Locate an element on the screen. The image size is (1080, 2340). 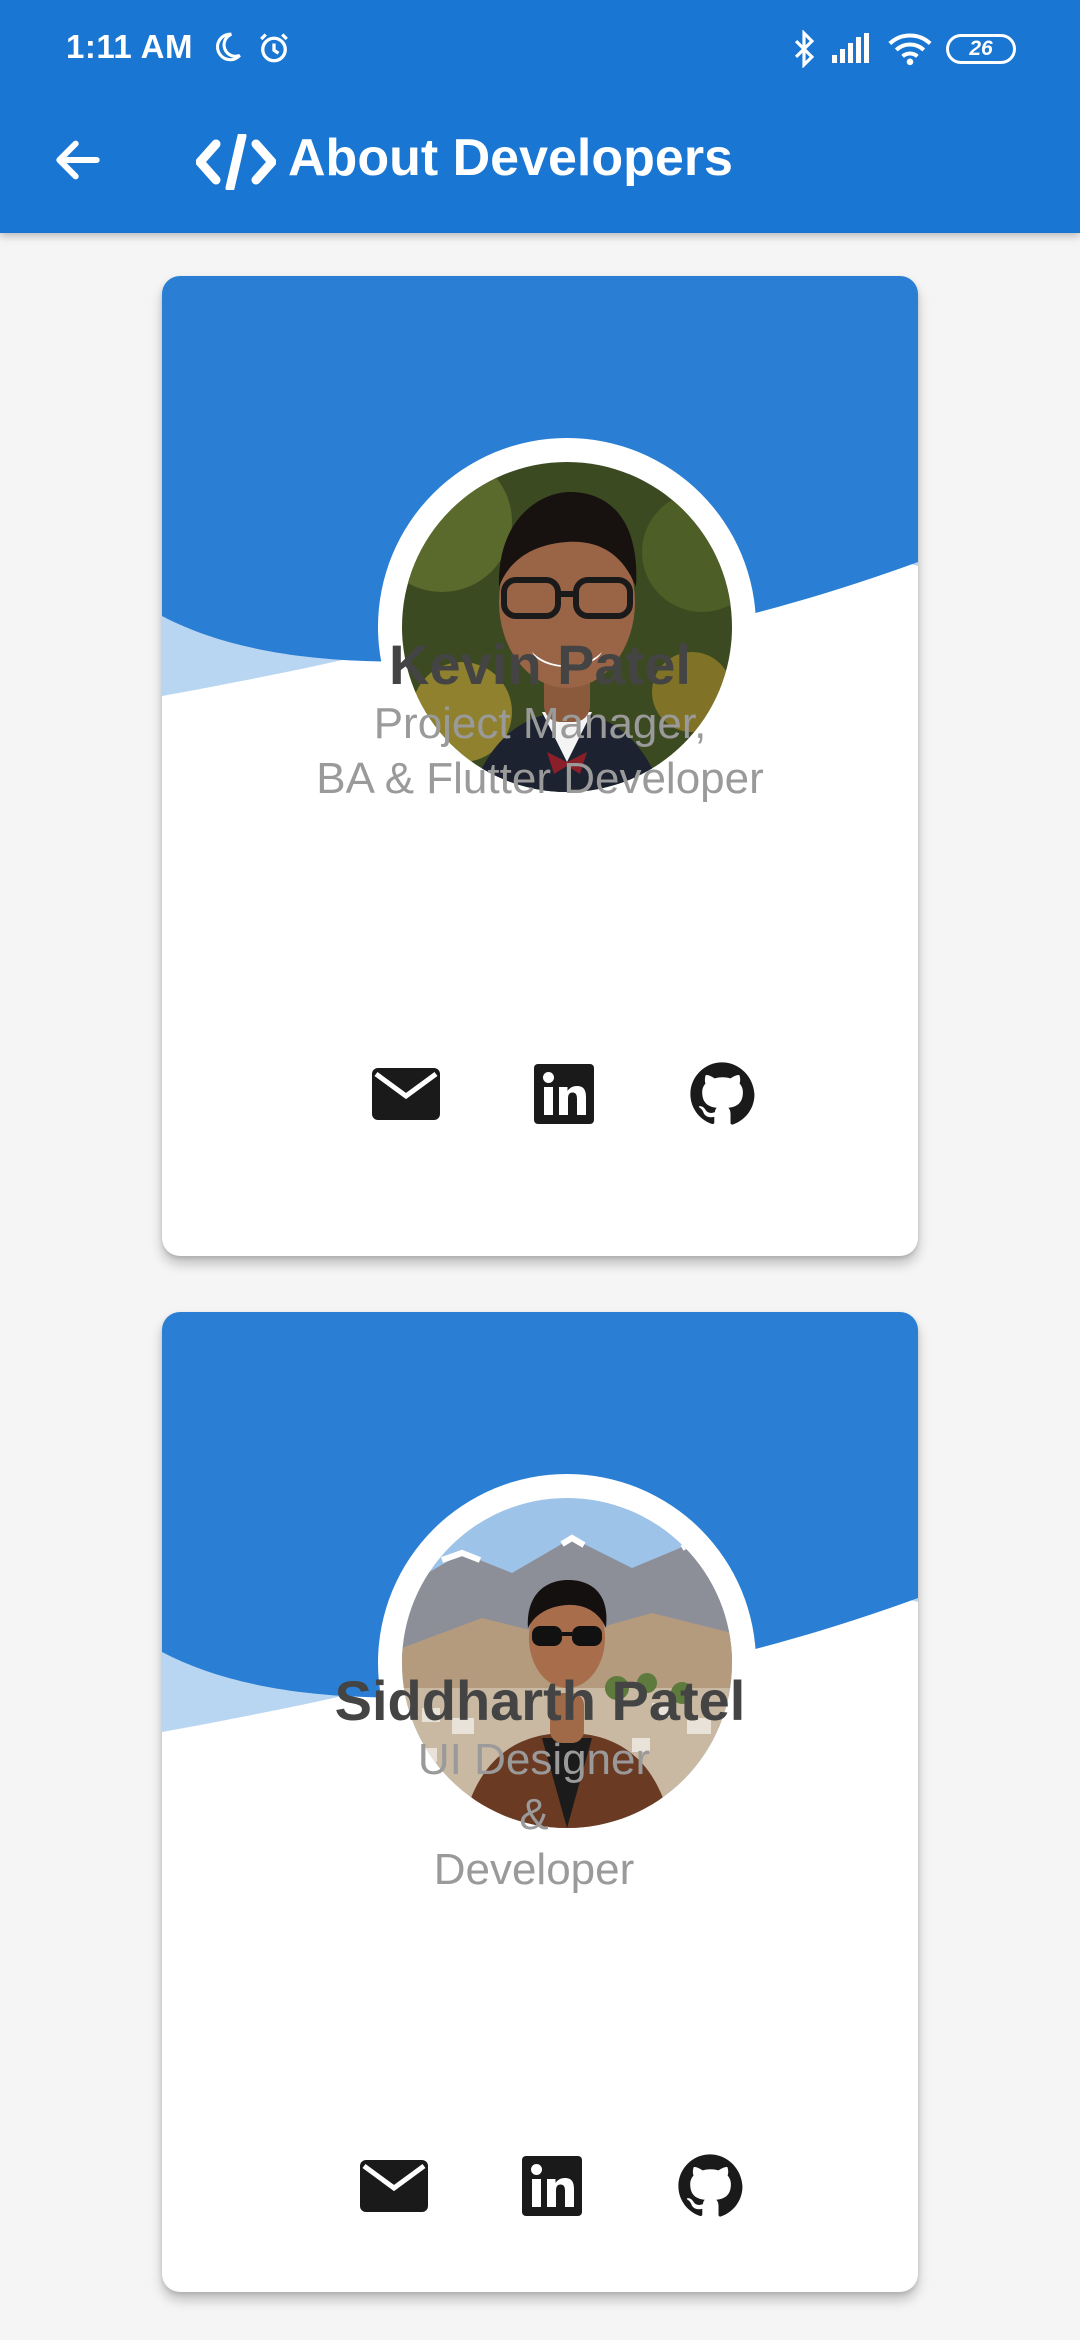
app-bar: About Developers is located at coordinates (540, 160).